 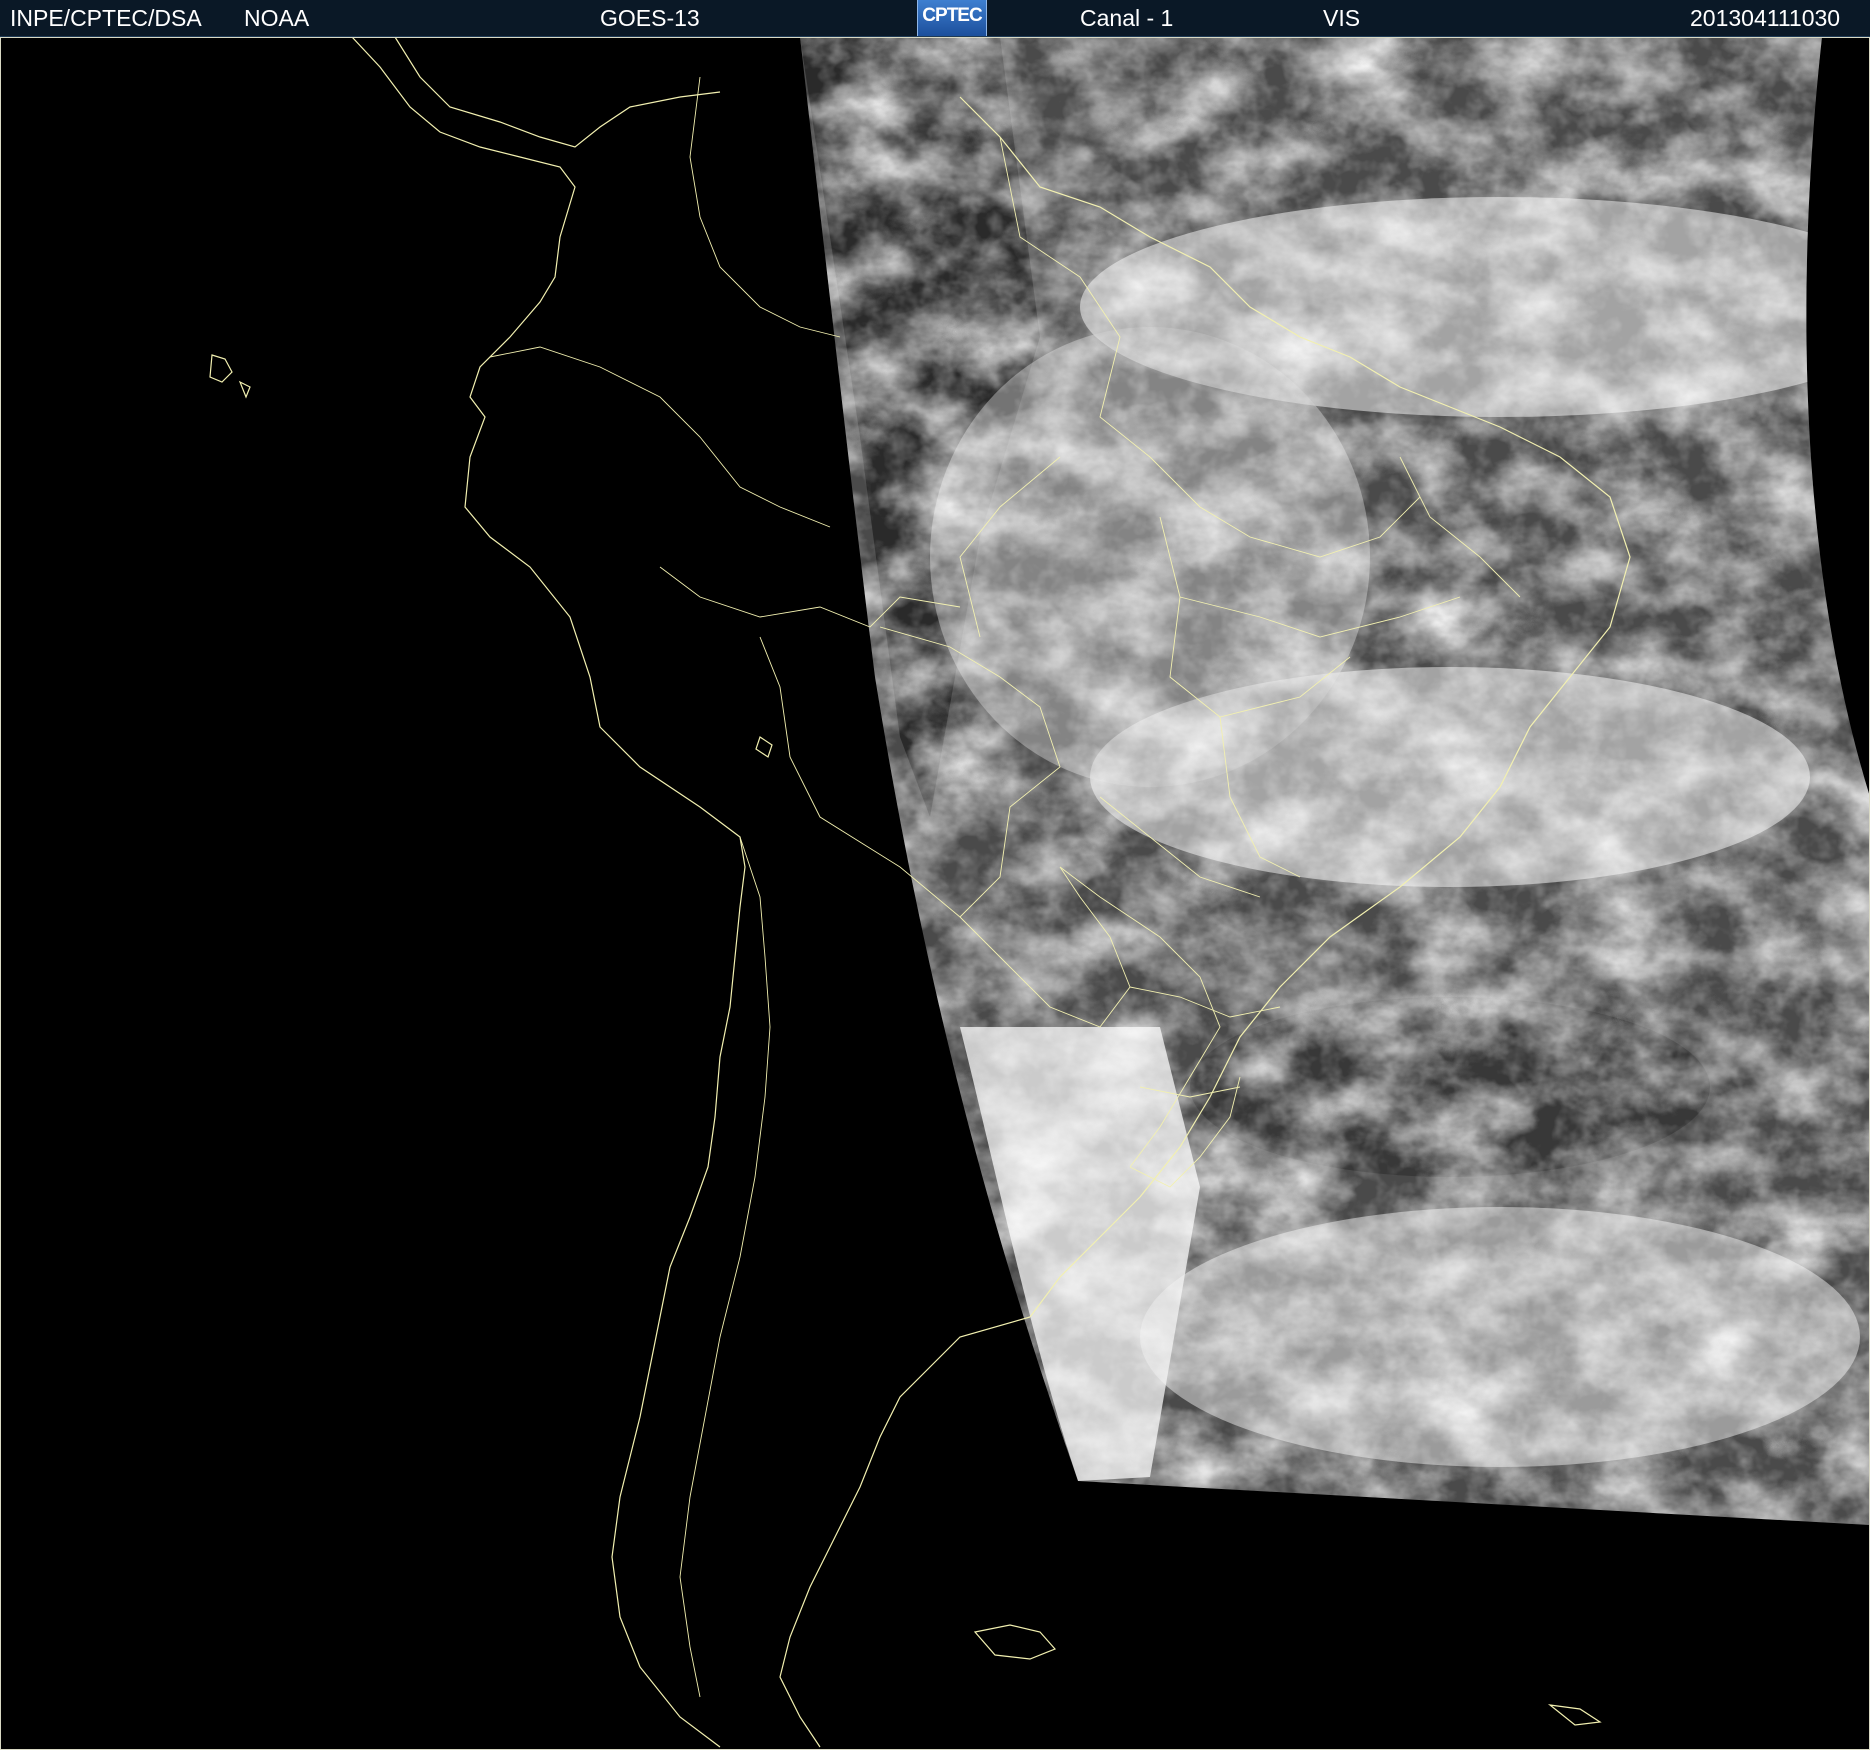 I want to click on satellite-label: GOES-13, so click(x=650, y=18).